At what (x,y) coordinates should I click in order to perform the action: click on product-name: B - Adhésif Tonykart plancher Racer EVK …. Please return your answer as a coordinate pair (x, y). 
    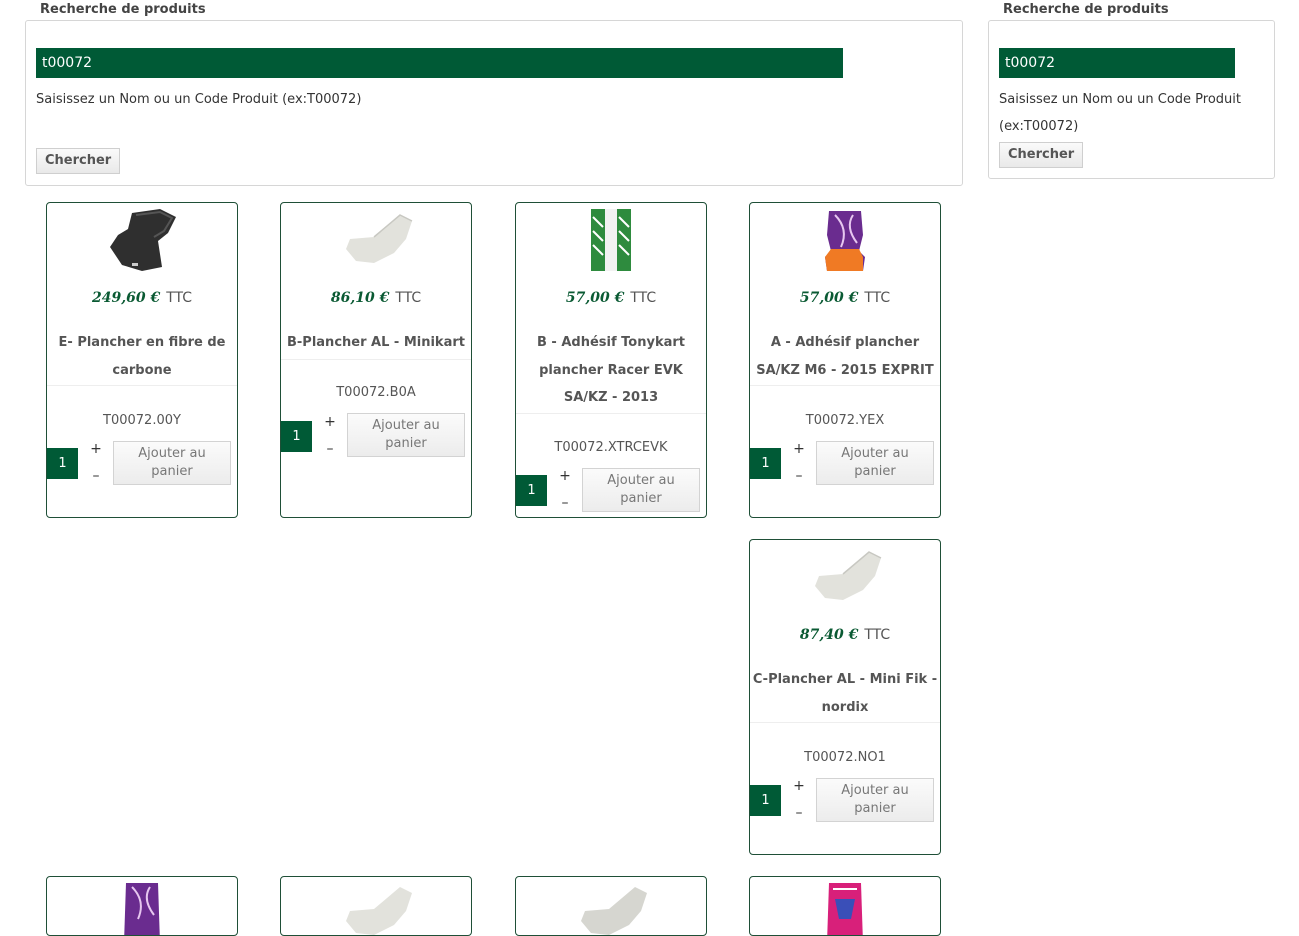
    Looking at the image, I should click on (611, 370).